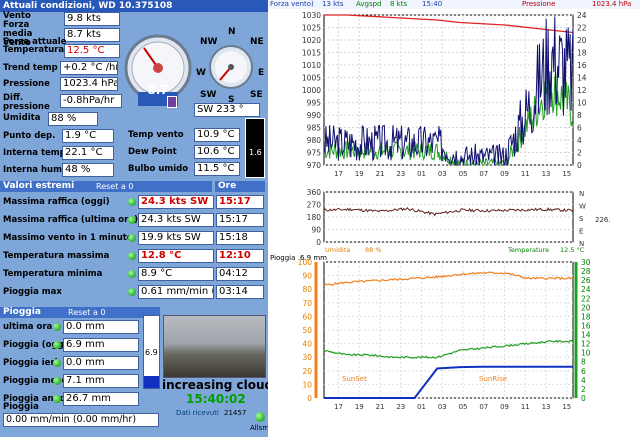  What do you see at coordinates (101, 399) in the screenshot?
I see `rain-value: 26.7 mm` at bounding box center [101, 399].